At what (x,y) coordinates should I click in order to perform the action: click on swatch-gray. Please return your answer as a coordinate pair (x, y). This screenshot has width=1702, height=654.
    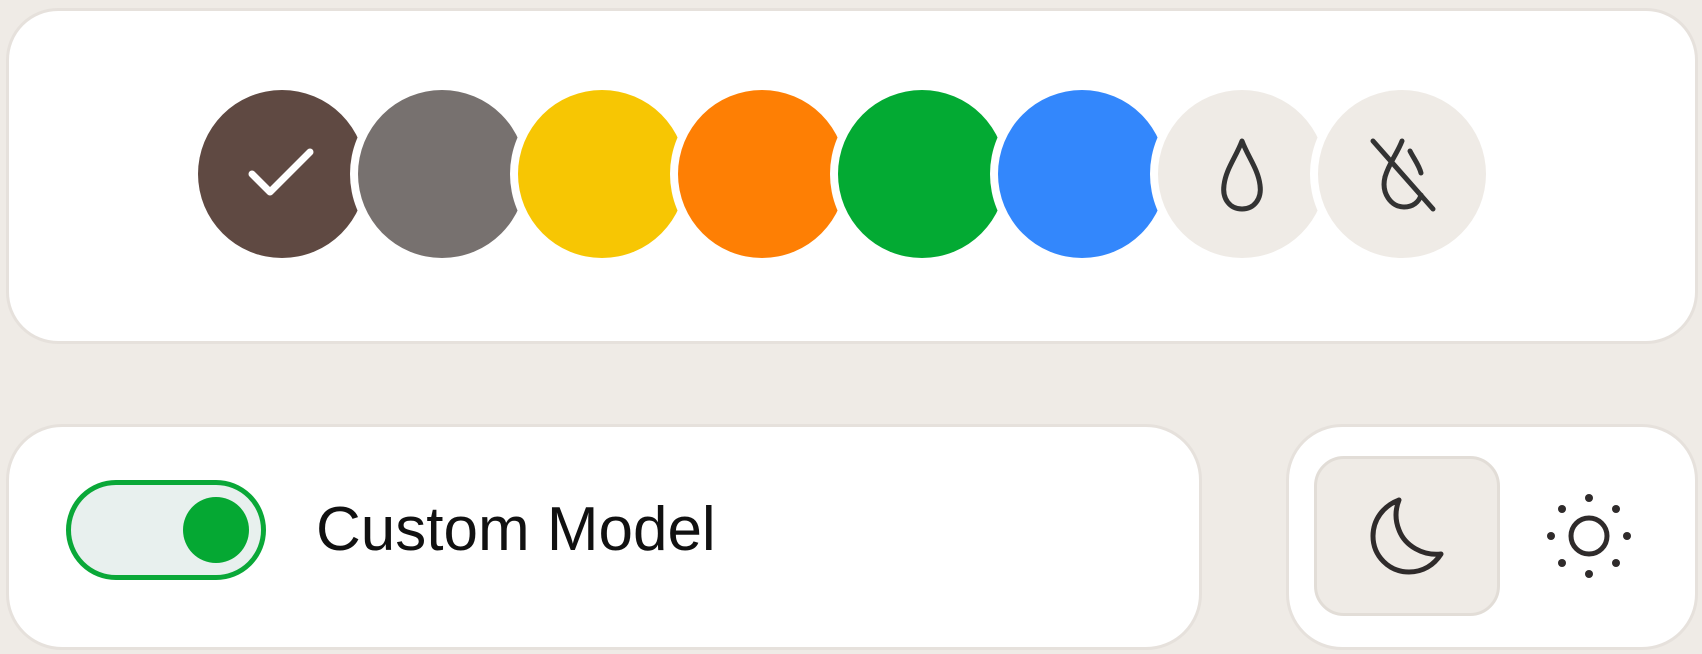
    Looking at the image, I should click on (442, 174).